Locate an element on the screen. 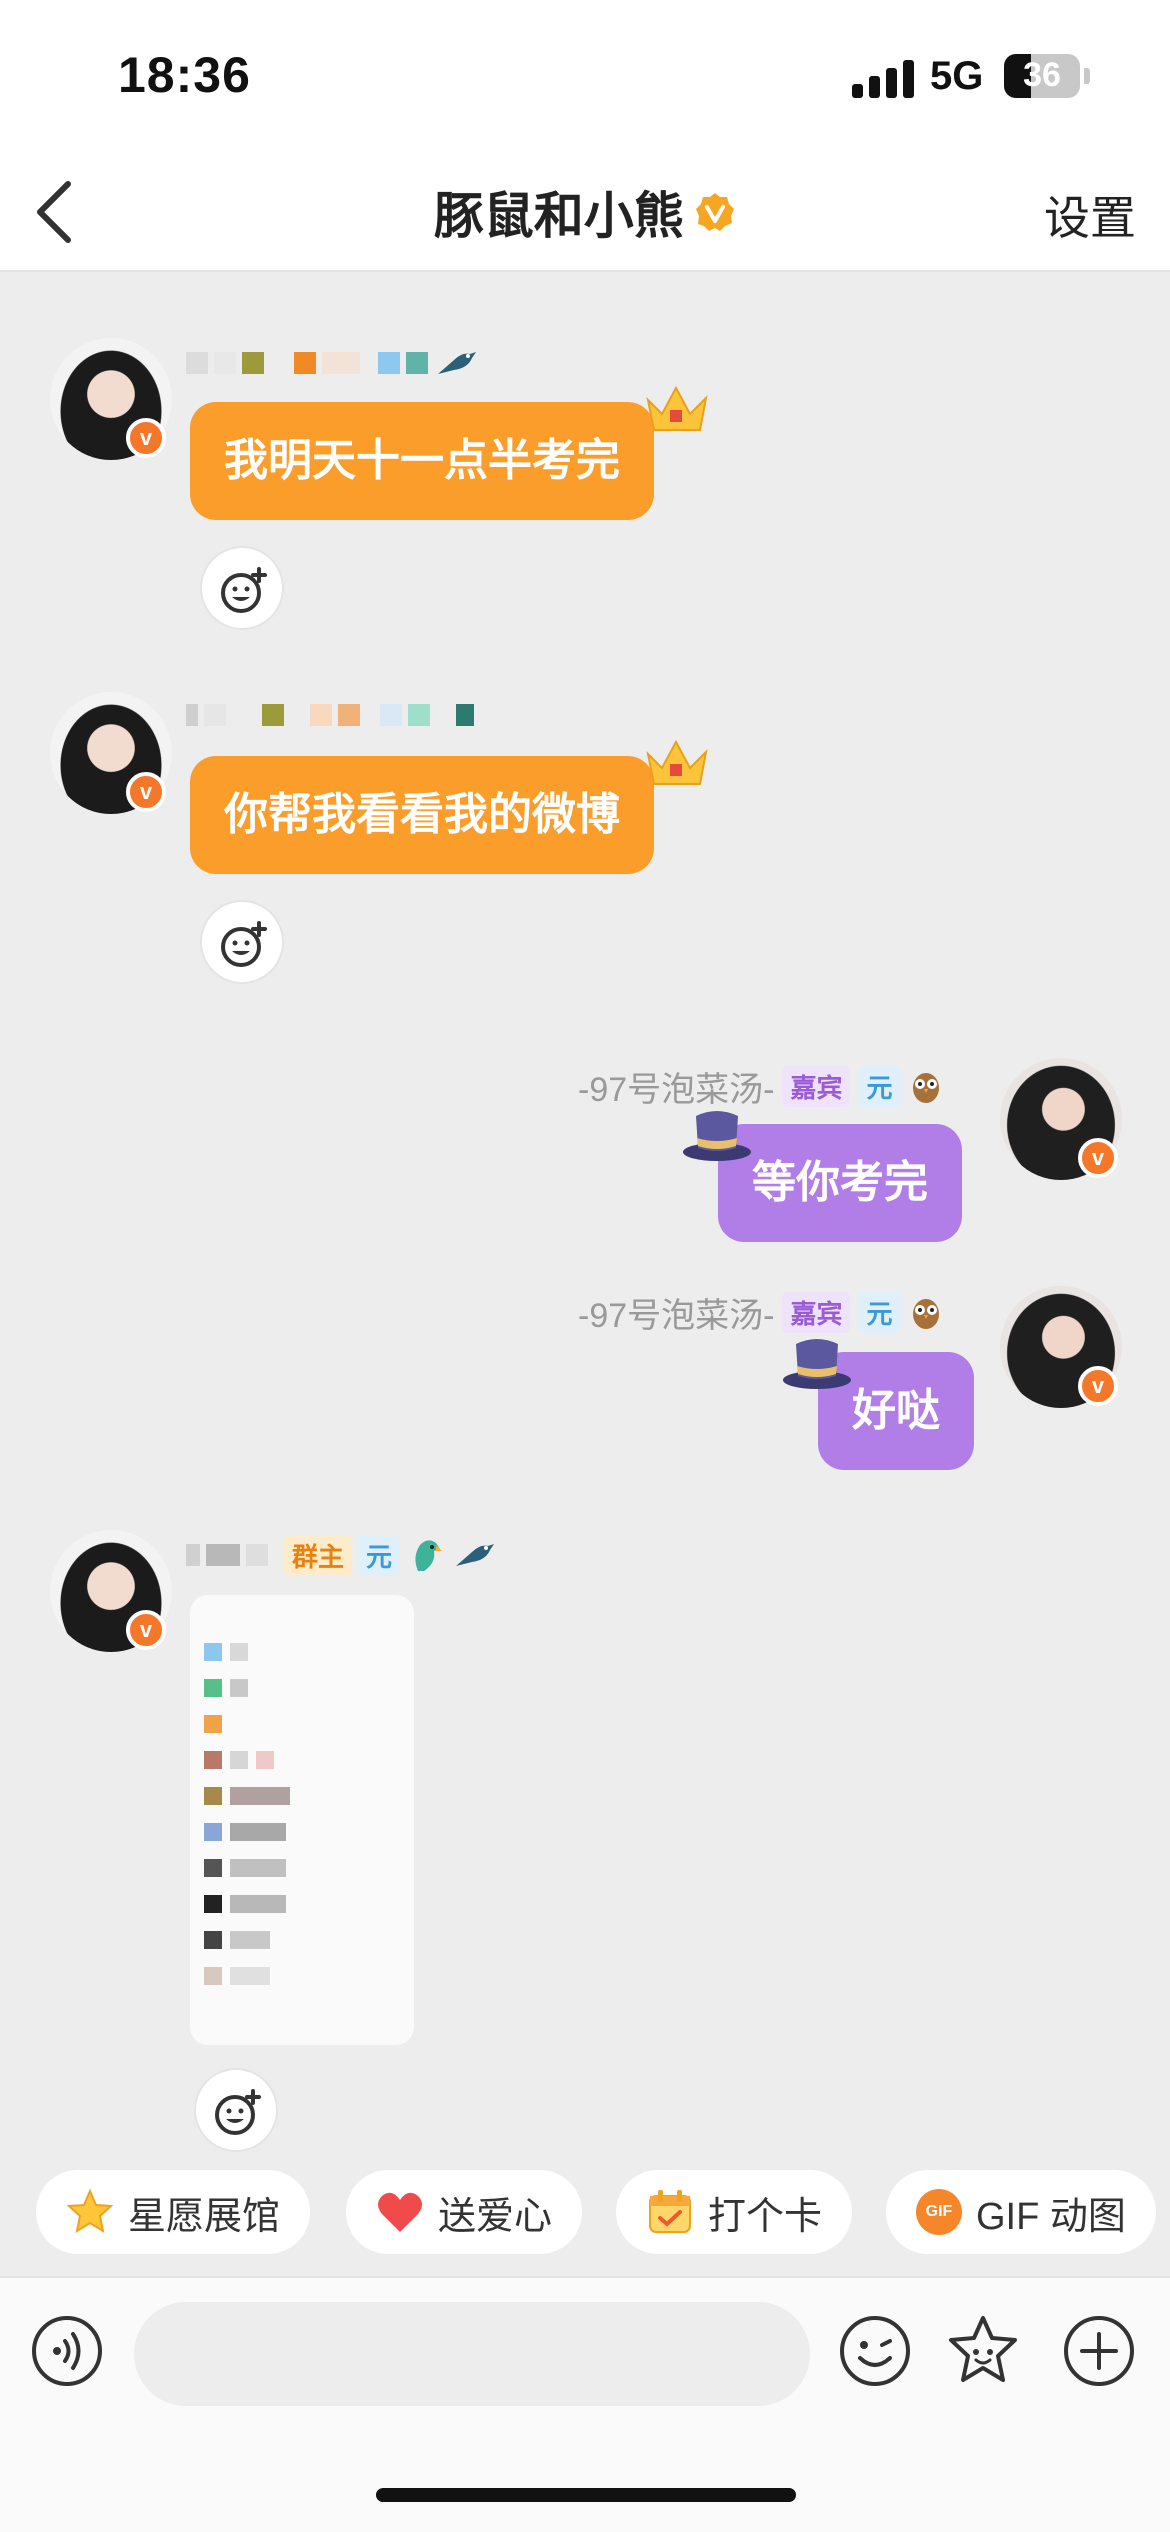 The width and height of the screenshot is (1170, 2532). star-icon is located at coordinates (90, 2211).